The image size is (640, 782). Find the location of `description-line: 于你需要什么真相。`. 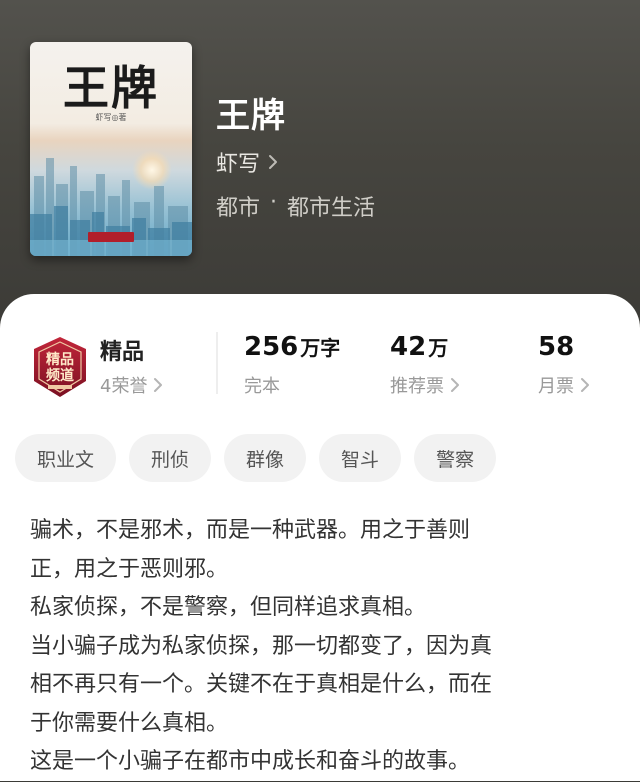

description-line: 于你需要什么真相。 is located at coordinates (129, 723).